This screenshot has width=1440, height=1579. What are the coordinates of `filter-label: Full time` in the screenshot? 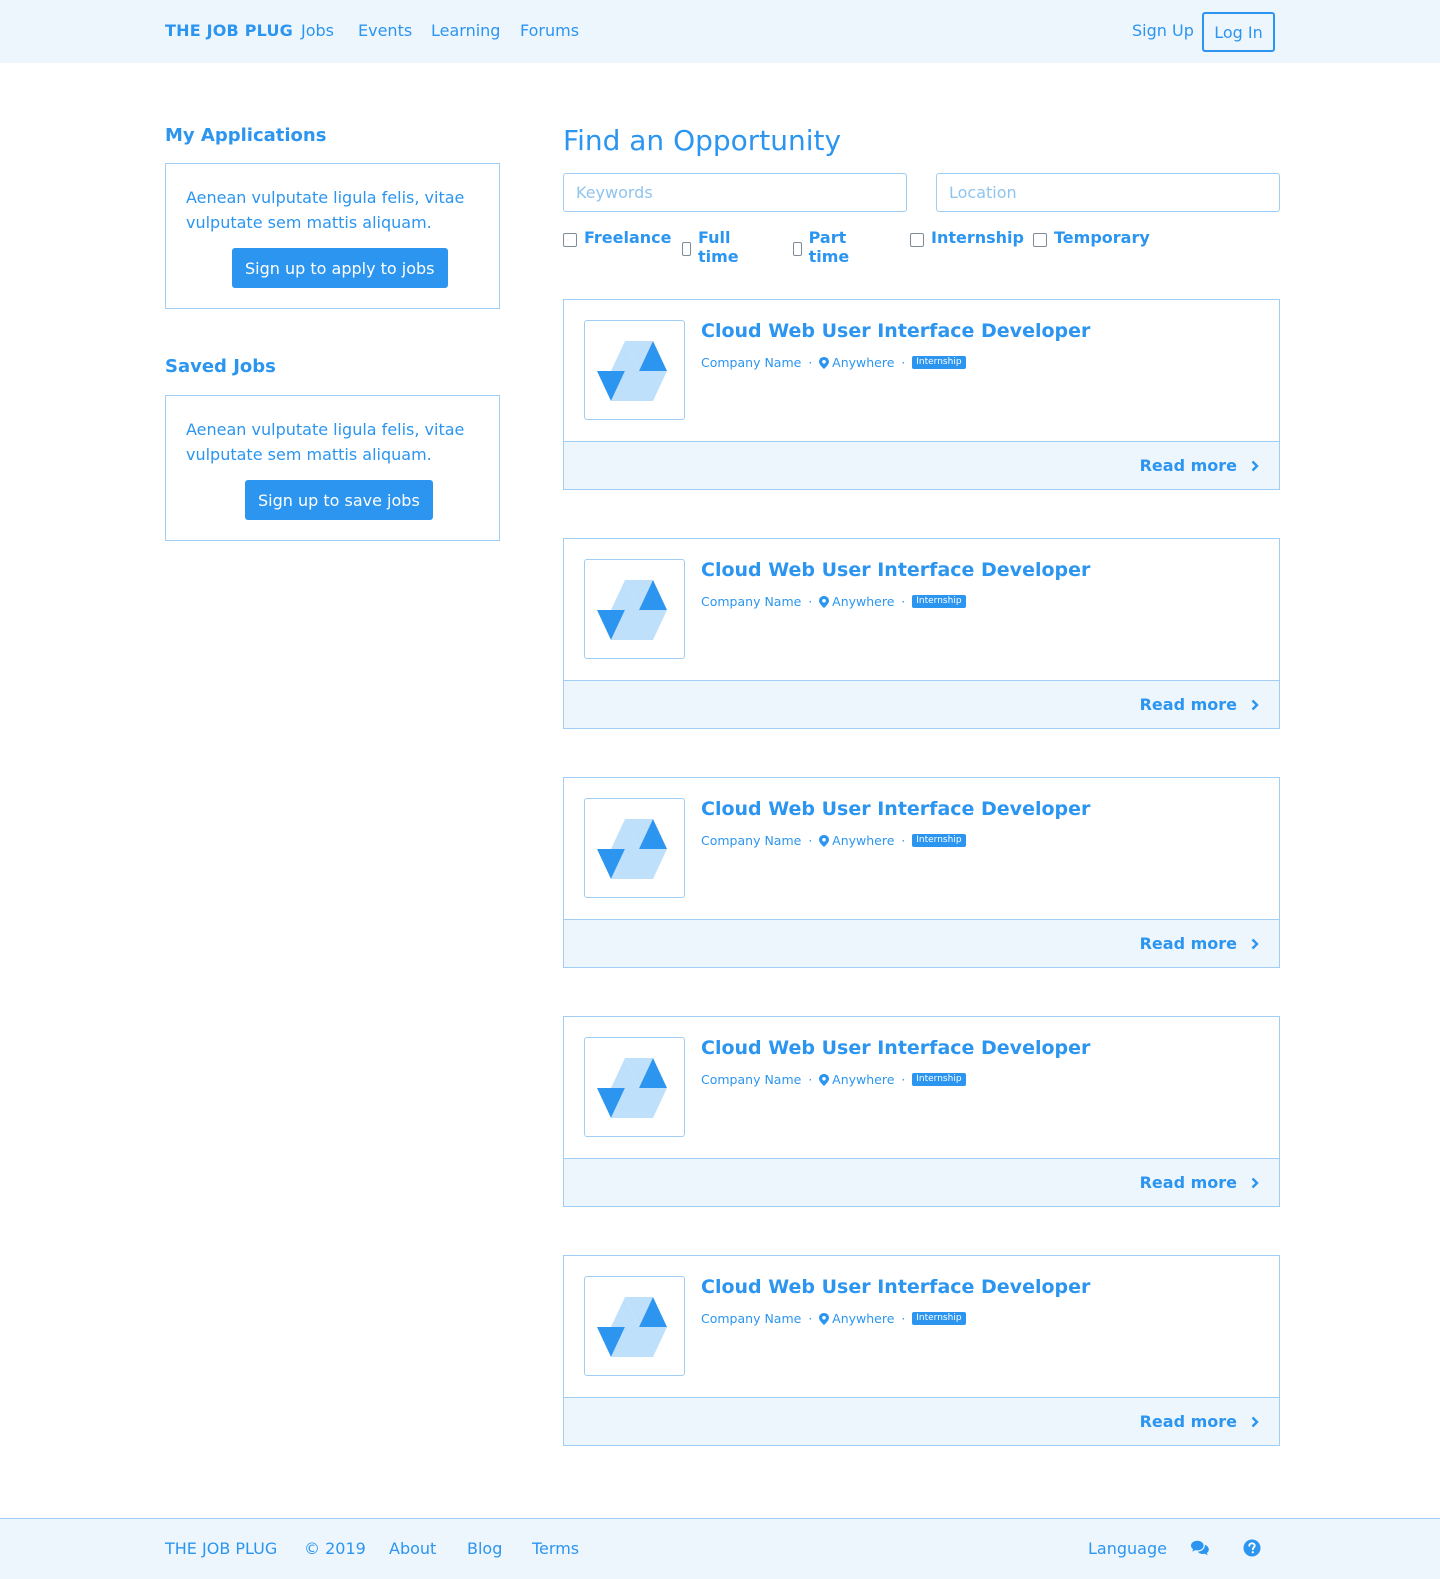 It's located at (718, 247).